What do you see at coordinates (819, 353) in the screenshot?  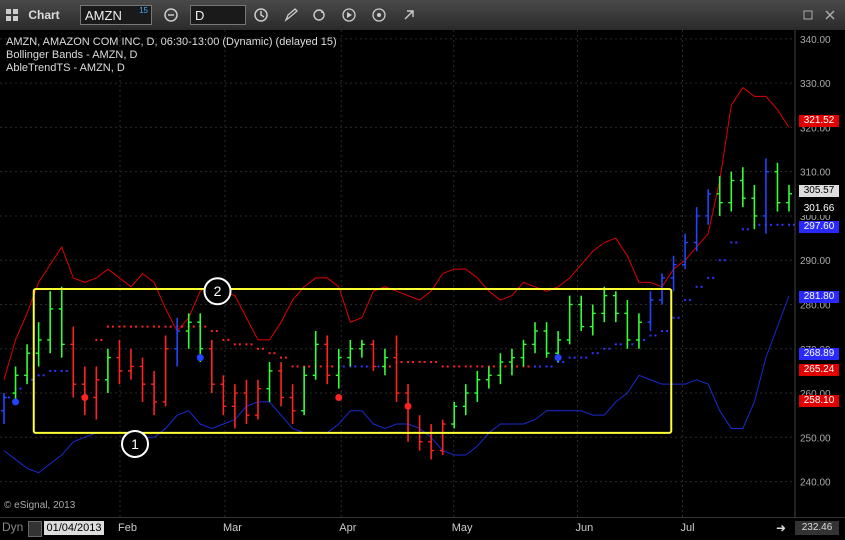 I see `price-tag: 268.89` at bounding box center [819, 353].